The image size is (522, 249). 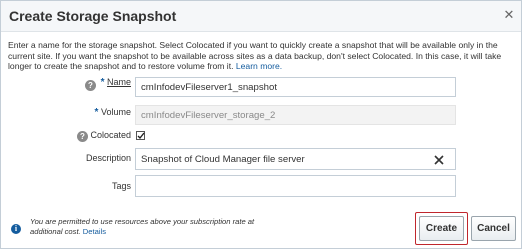 I want to click on check-icon, so click(x=141, y=136).